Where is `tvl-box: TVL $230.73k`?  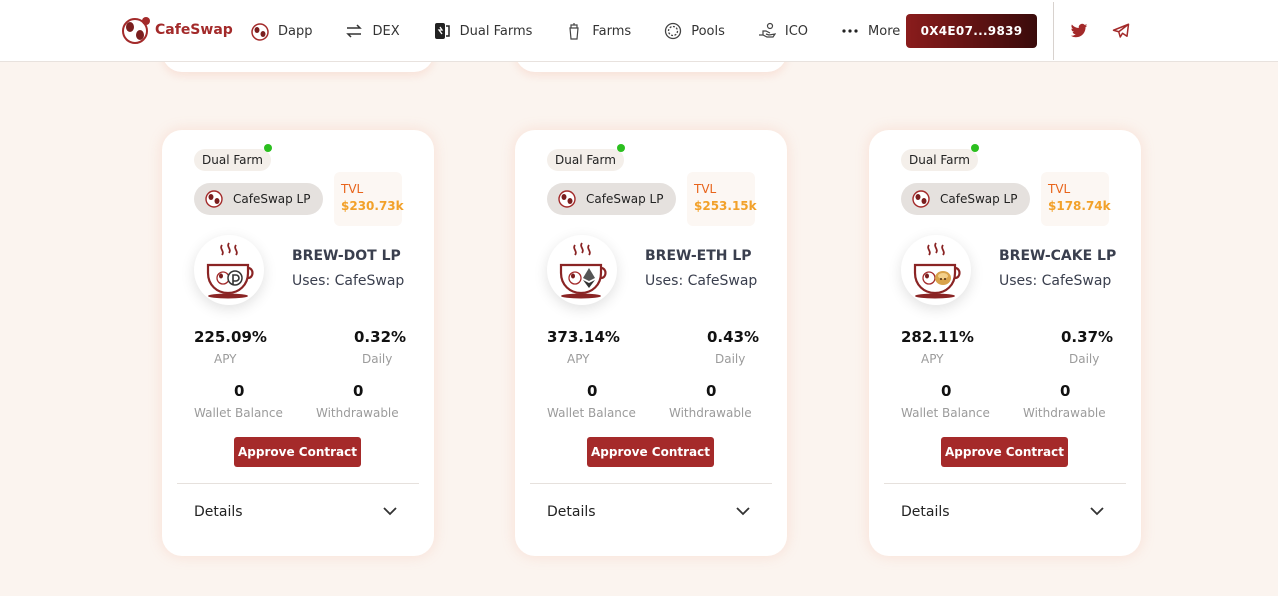
tvl-box: TVL $230.73k is located at coordinates (369, 199).